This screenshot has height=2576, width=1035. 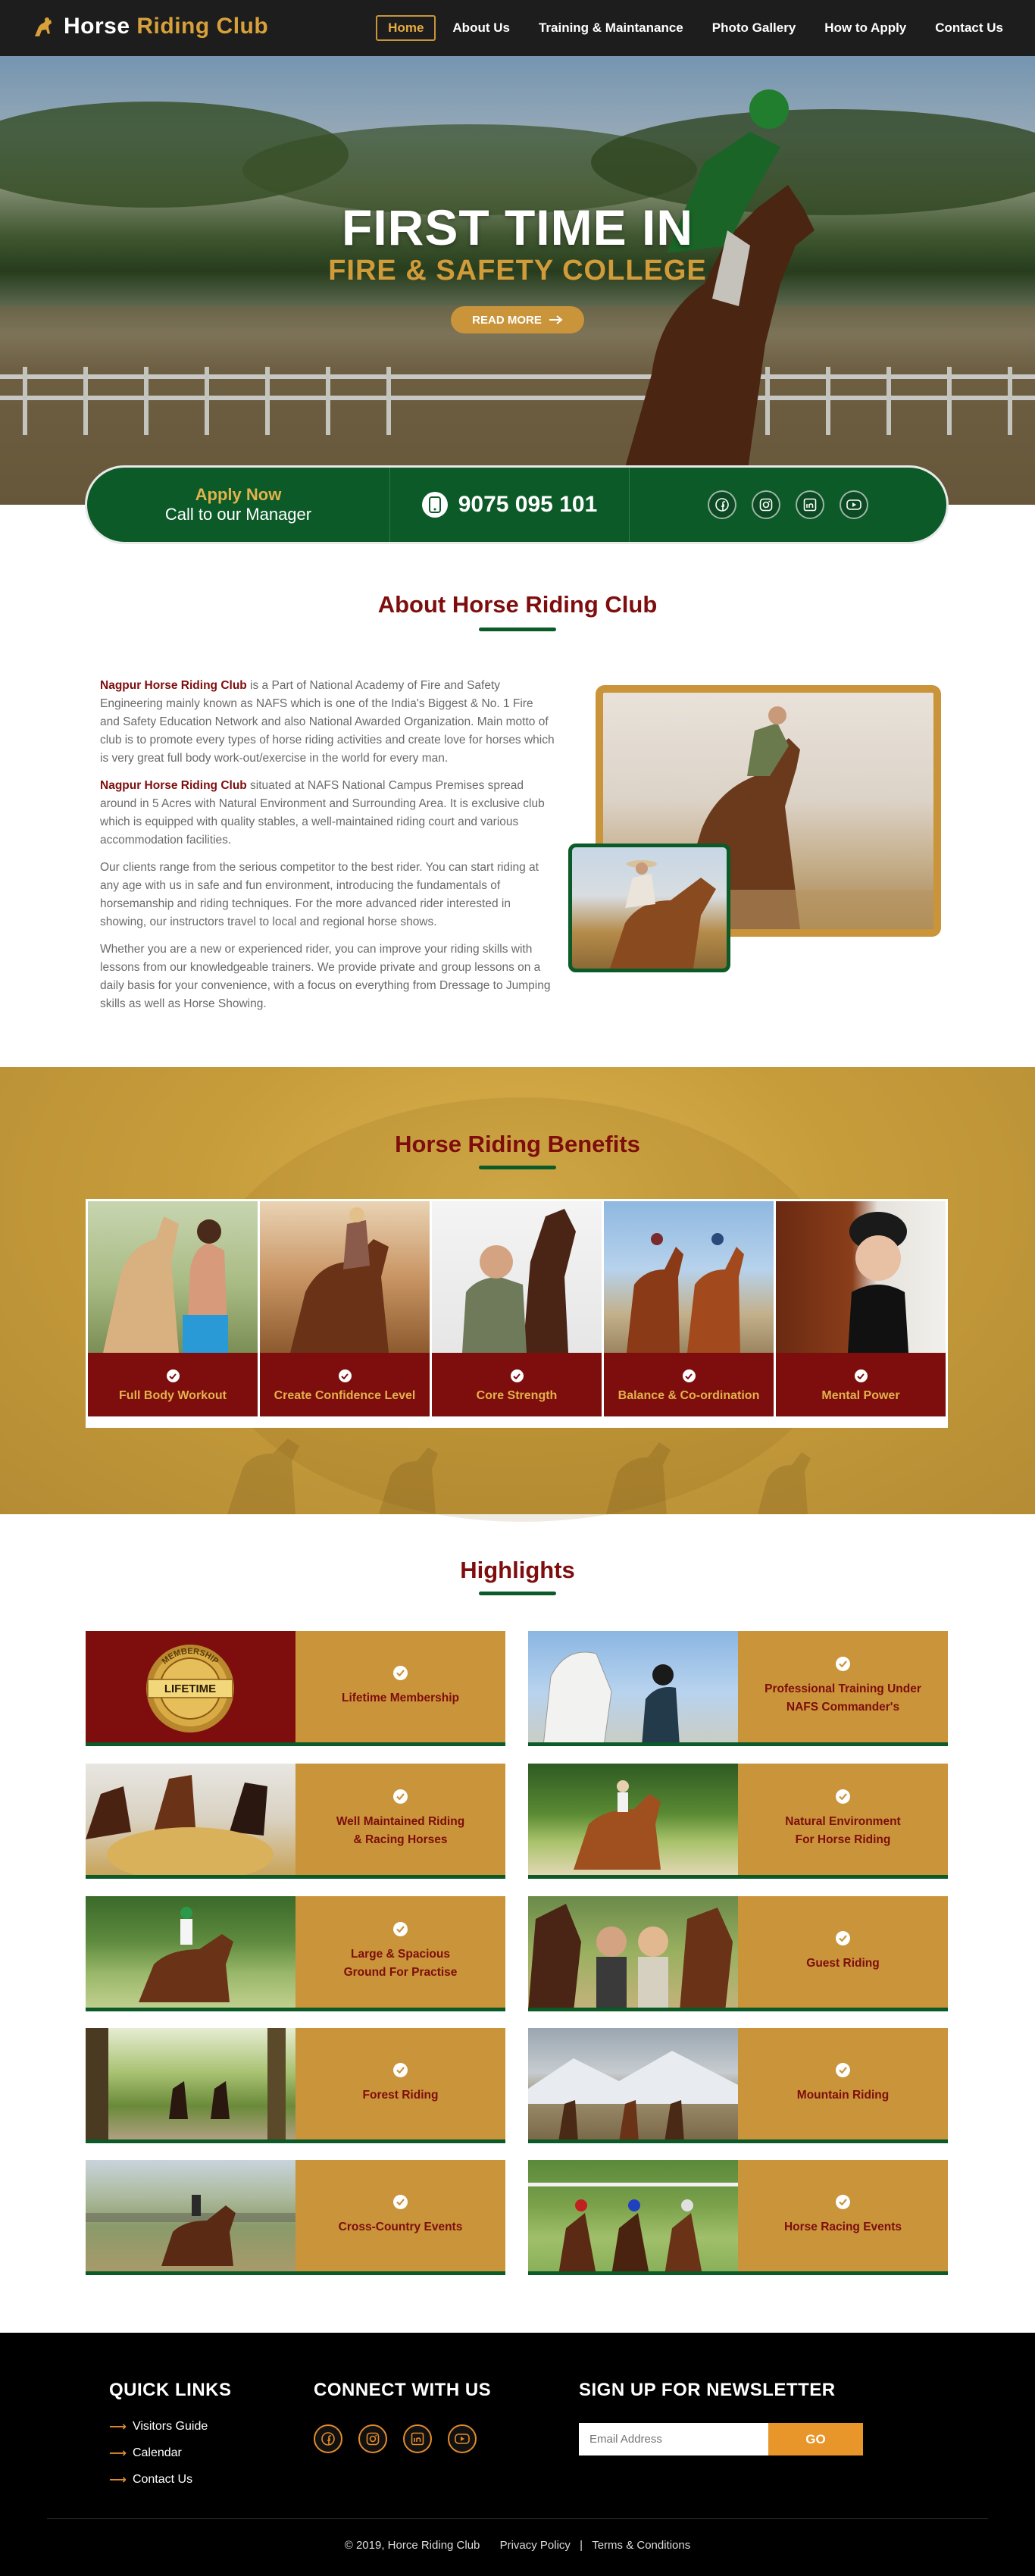 I want to click on footer-link-calendar: ⟶ Calendar, so click(x=145, y=2453).